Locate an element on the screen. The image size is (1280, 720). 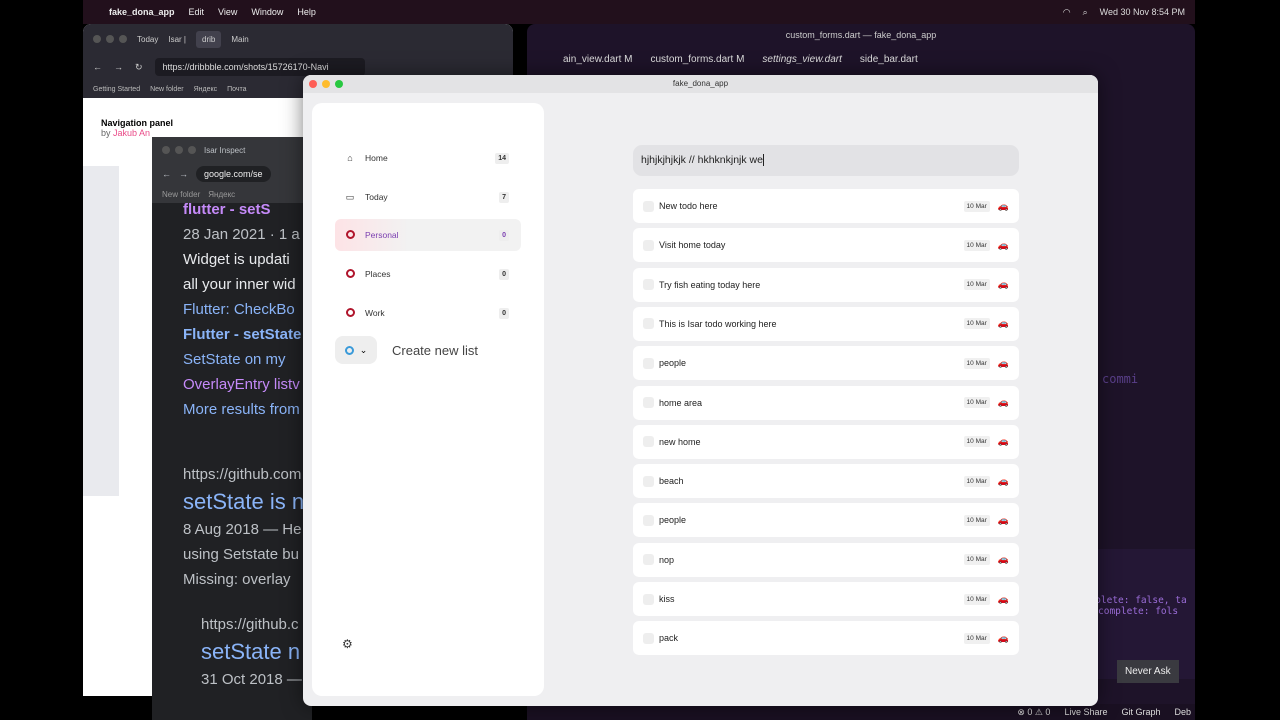
sidebar-item-label: Personal is located at coordinates (382, 235).